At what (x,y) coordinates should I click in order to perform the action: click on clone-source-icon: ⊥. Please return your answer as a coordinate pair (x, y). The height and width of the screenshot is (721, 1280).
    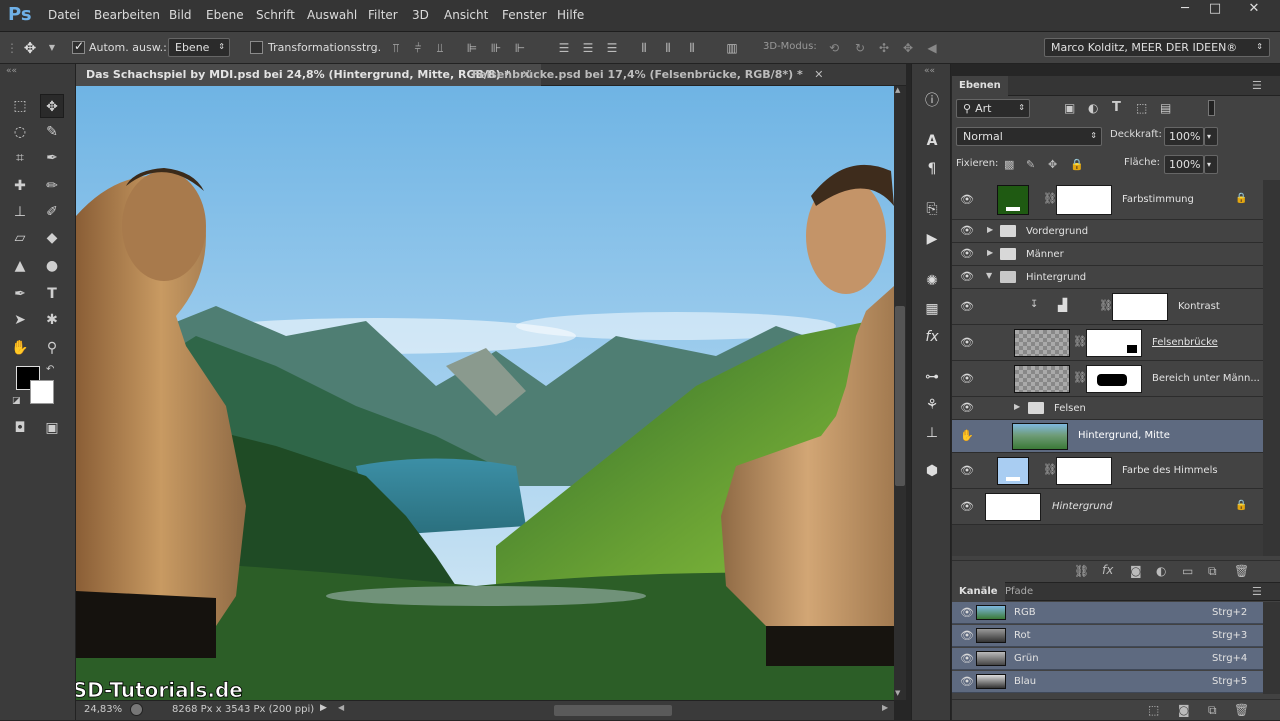
    Looking at the image, I should click on (932, 433).